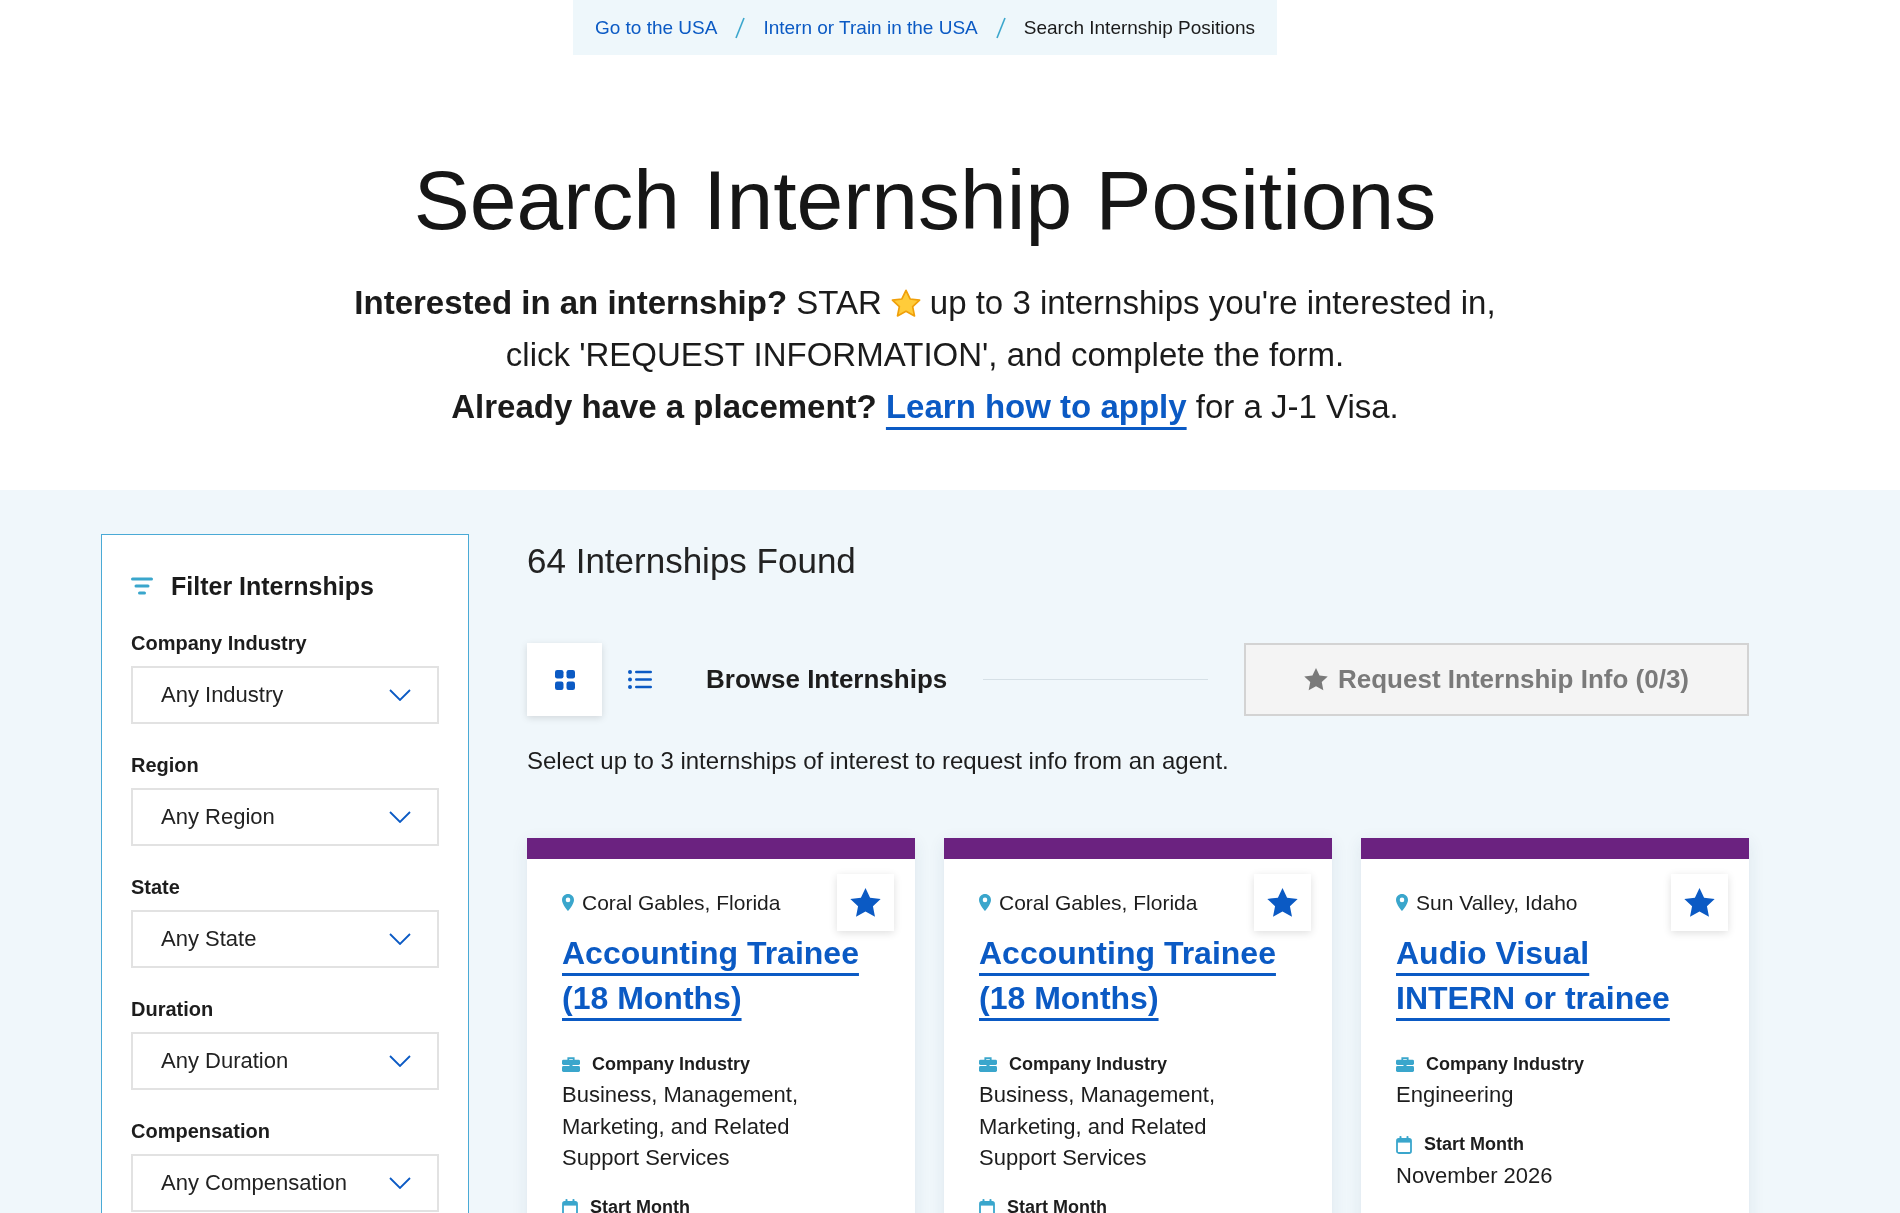 This screenshot has width=1900, height=1213. Describe the element at coordinates (1139, 27) in the screenshot. I see `breadcrumb-current-page: Search Internship Positions` at that location.